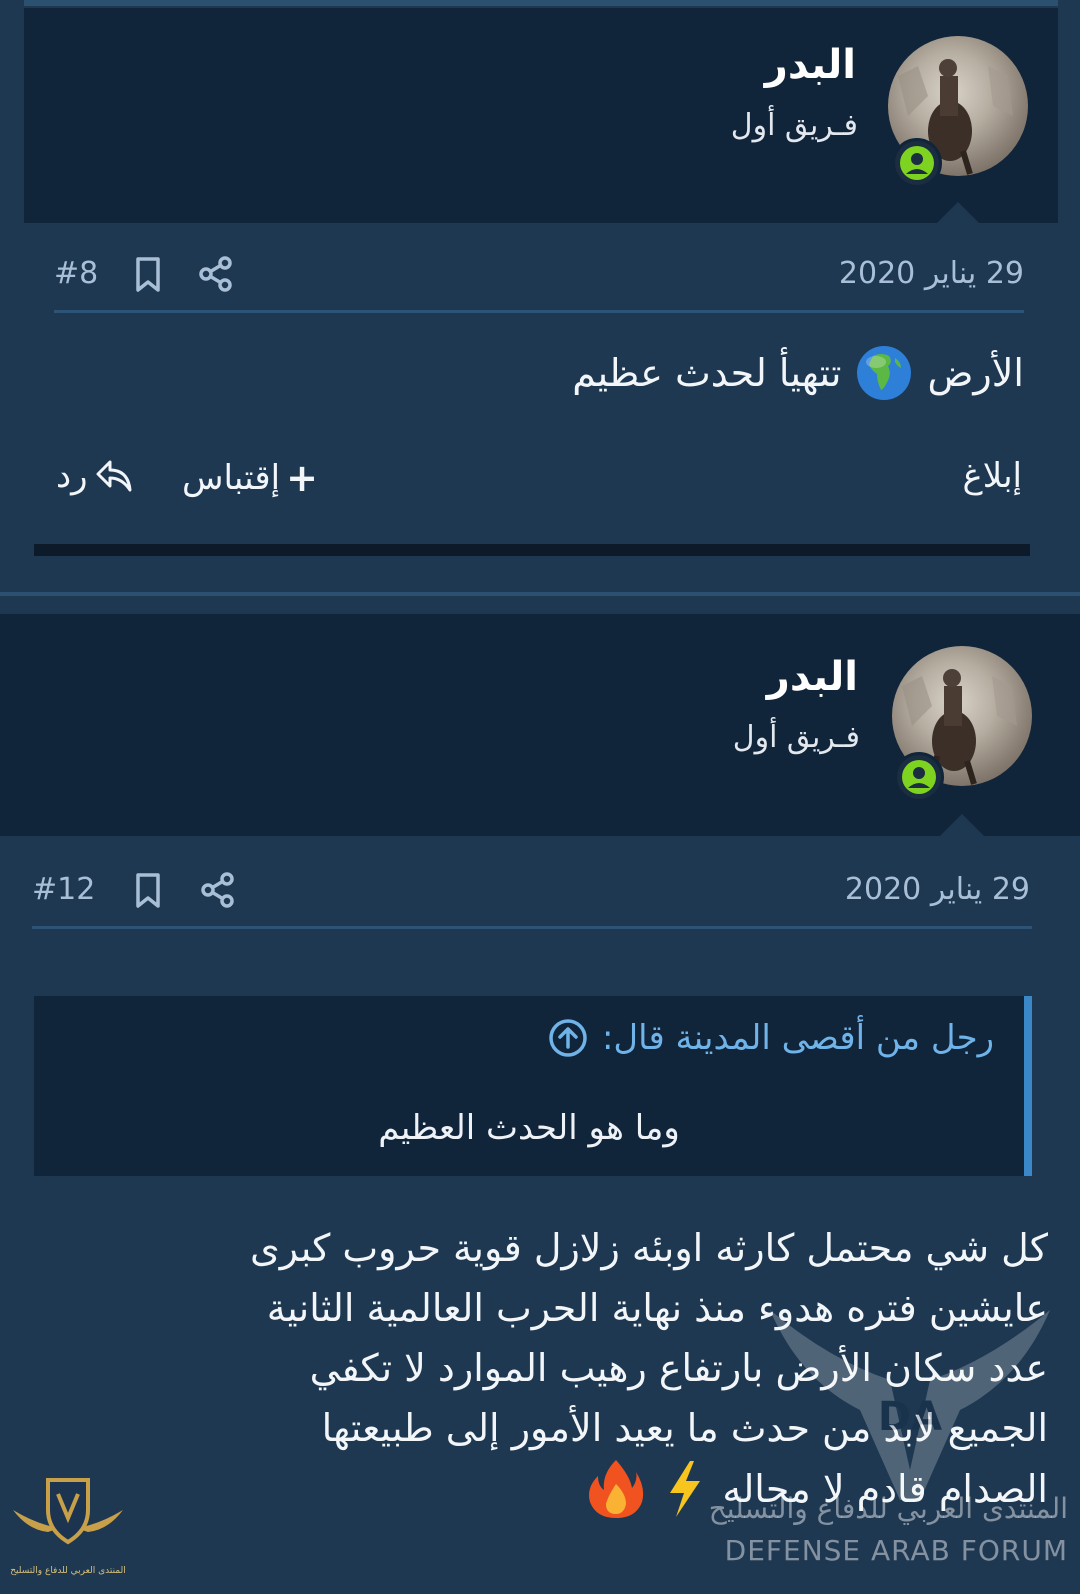 Image resolution: width=1080 pixels, height=1594 pixels. I want to click on quote-author-label: رجل من أقصى المدينة قال:, so click(797, 1038).